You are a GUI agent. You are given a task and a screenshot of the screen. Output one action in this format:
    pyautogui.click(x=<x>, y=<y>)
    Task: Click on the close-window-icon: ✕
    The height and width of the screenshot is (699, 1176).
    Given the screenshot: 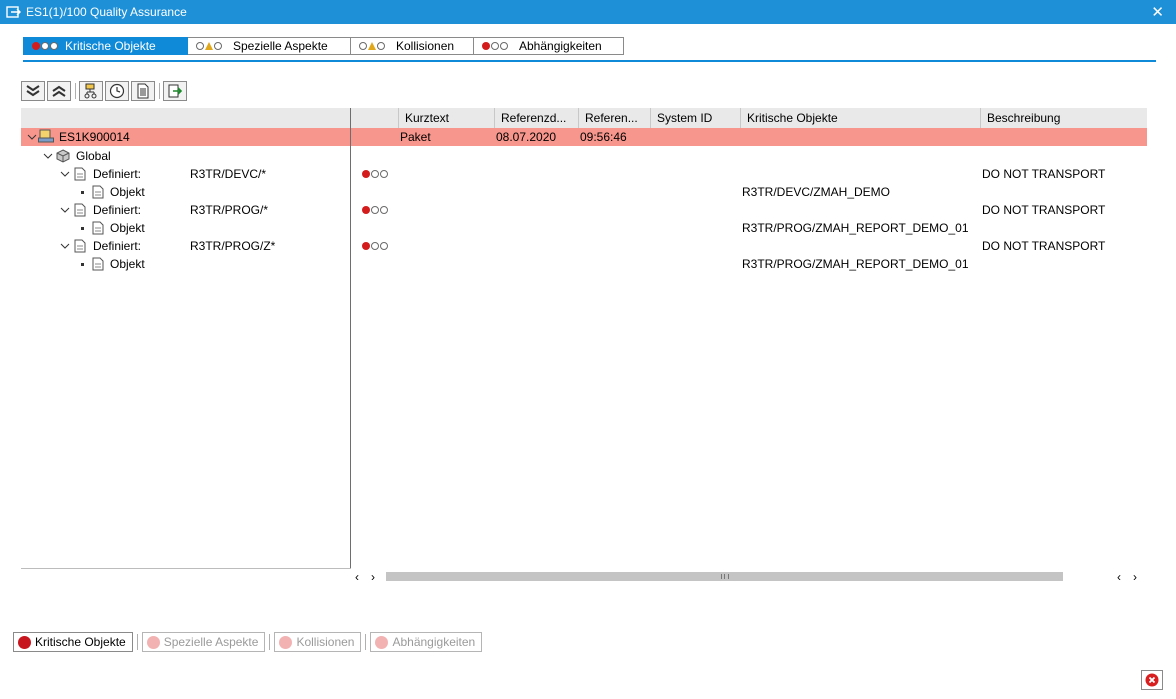 What is the action you would take?
    pyautogui.click(x=1157, y=12)
    